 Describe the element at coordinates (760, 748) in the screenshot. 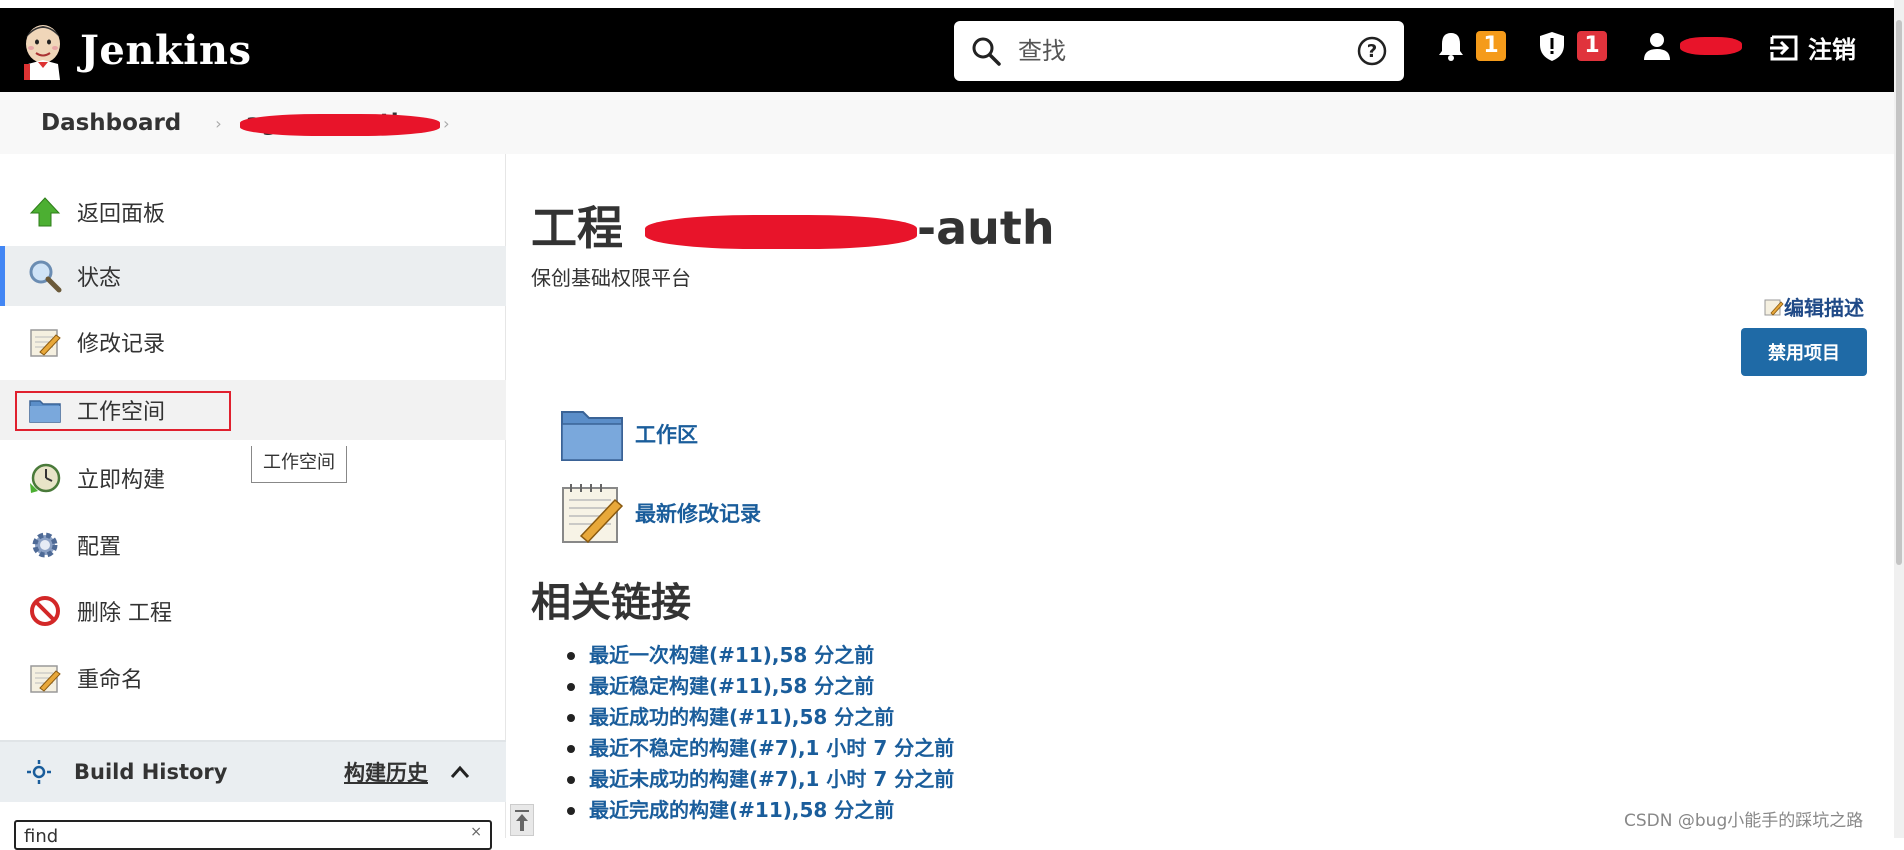

I see `permalink-last-unstable: 最近不稳定的构建(#7),1 小时 7 分之前` at that location.